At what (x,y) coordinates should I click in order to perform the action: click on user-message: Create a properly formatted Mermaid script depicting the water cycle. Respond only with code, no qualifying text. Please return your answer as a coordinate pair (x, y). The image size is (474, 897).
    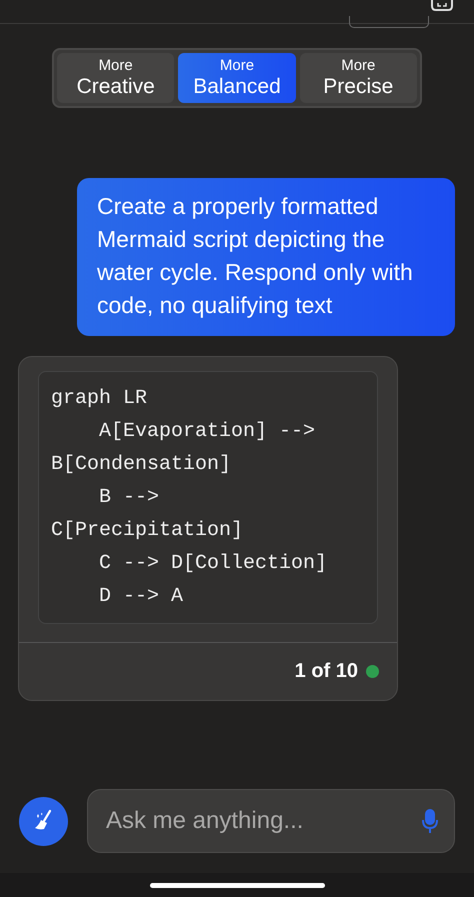
    Looking at the image, I should click on (266, 257).